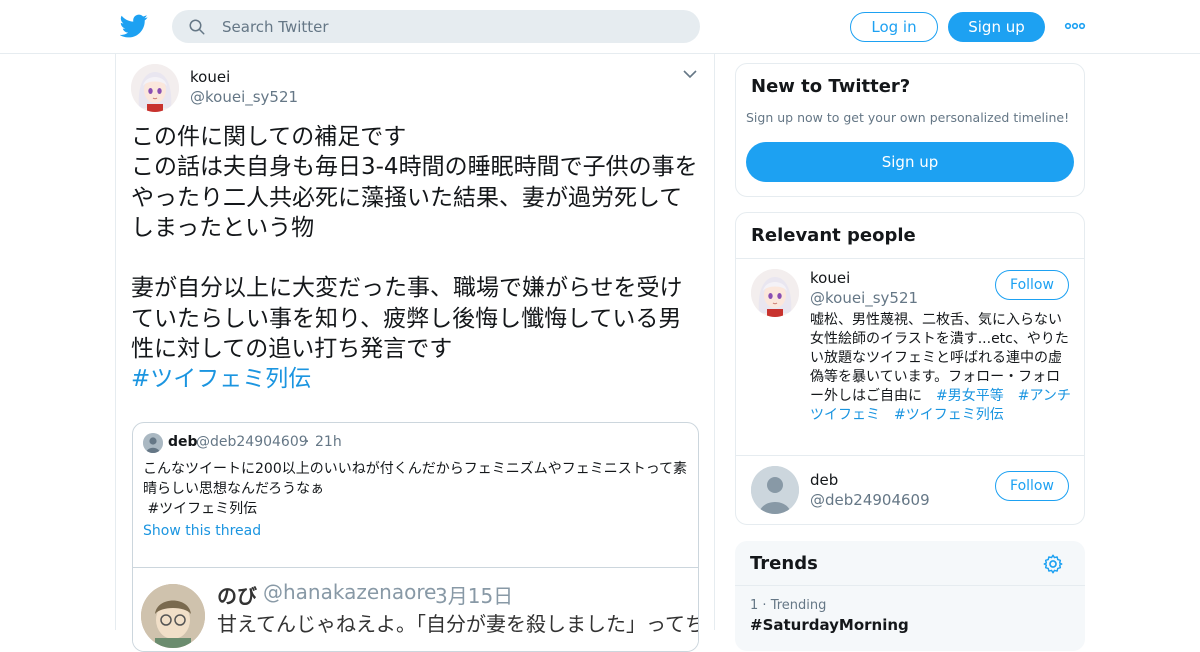 The image size is (1200, 652). I want to click on bio-hashtag-link: #ツイフェミ列伝, so click(949, 415).